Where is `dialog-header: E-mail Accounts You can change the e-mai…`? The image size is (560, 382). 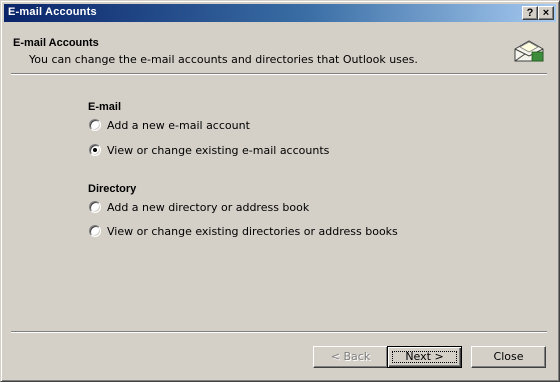 dialog-header: E-mail Accounts You can change the e-mai… is located at coordinates (280, 46).